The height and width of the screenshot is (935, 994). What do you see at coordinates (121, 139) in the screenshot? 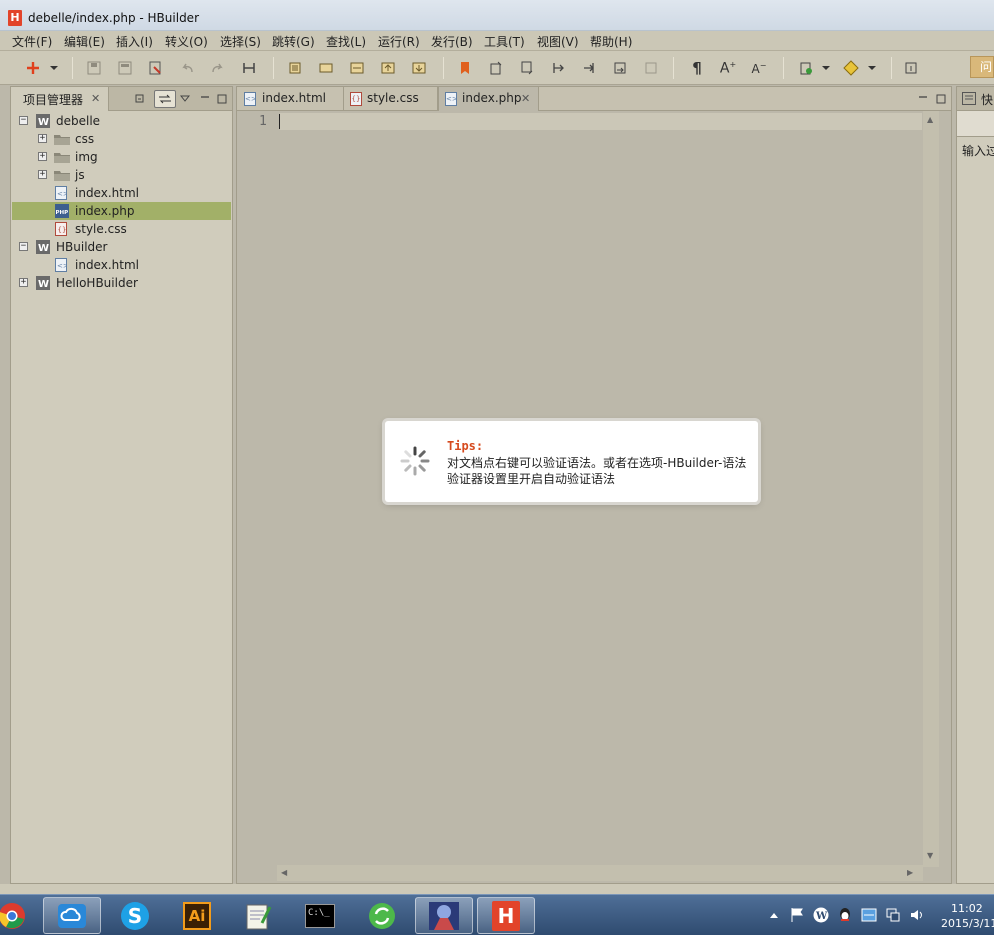
I see `tree-item-css: + css` at bounding box center [121, 139].